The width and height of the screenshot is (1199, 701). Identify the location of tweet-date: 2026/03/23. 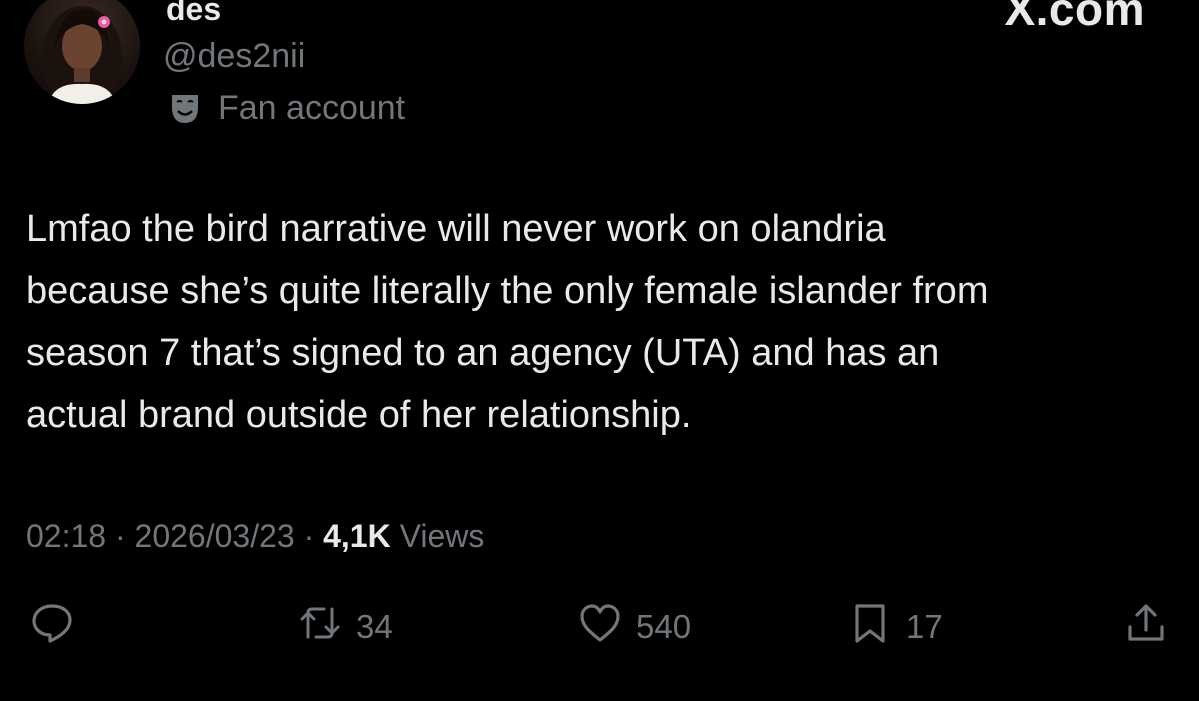
(215, 536).